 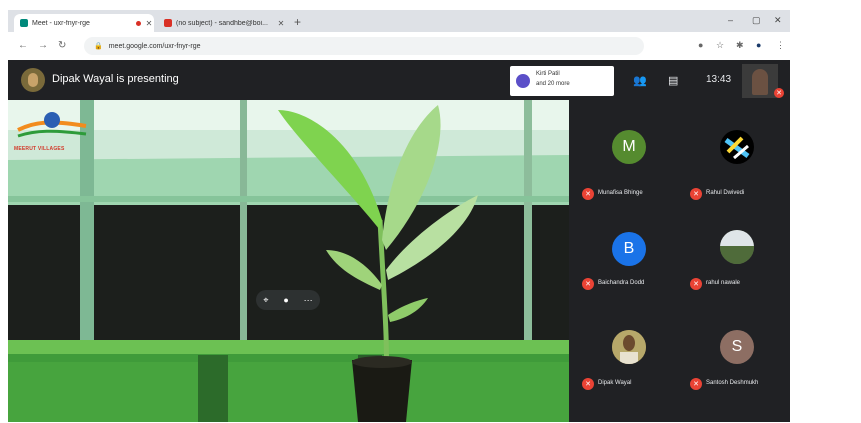 What do you see at coordinates (23, 45) in the screenshot?
I see `back-icon: ←` at bounding box center [23, 45].